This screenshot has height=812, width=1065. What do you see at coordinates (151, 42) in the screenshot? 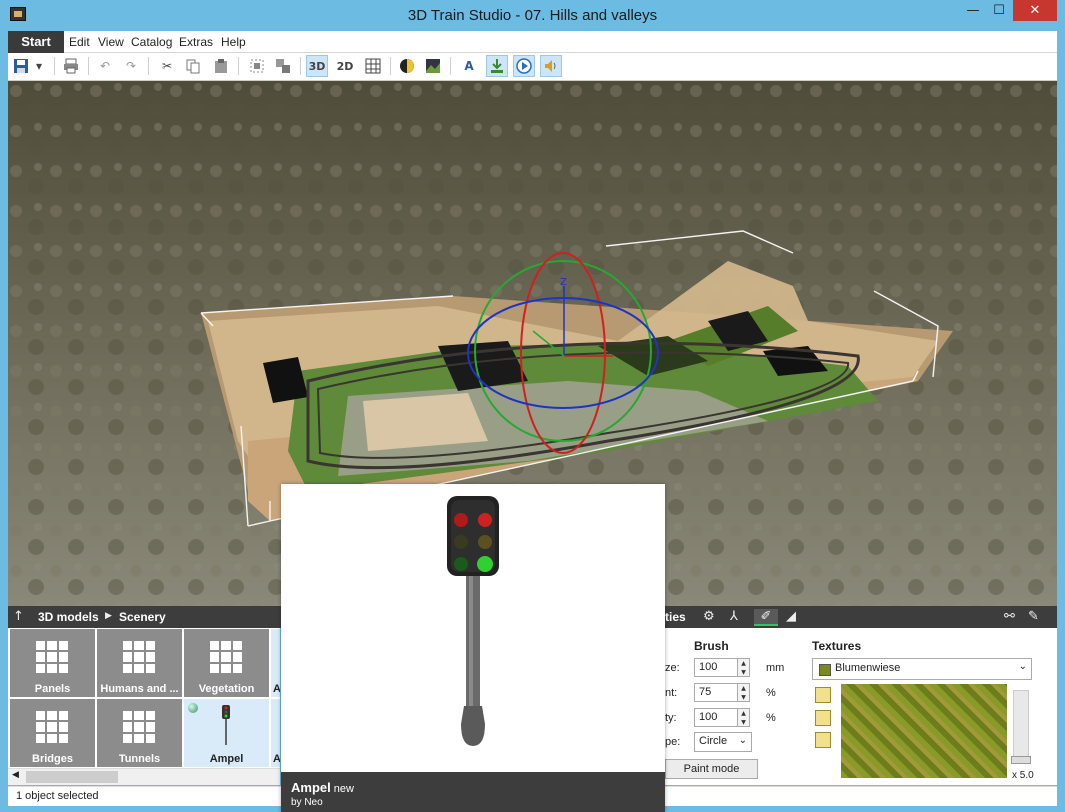
I see `menu-catalog: Catalog` at bounding box center [151, 42].